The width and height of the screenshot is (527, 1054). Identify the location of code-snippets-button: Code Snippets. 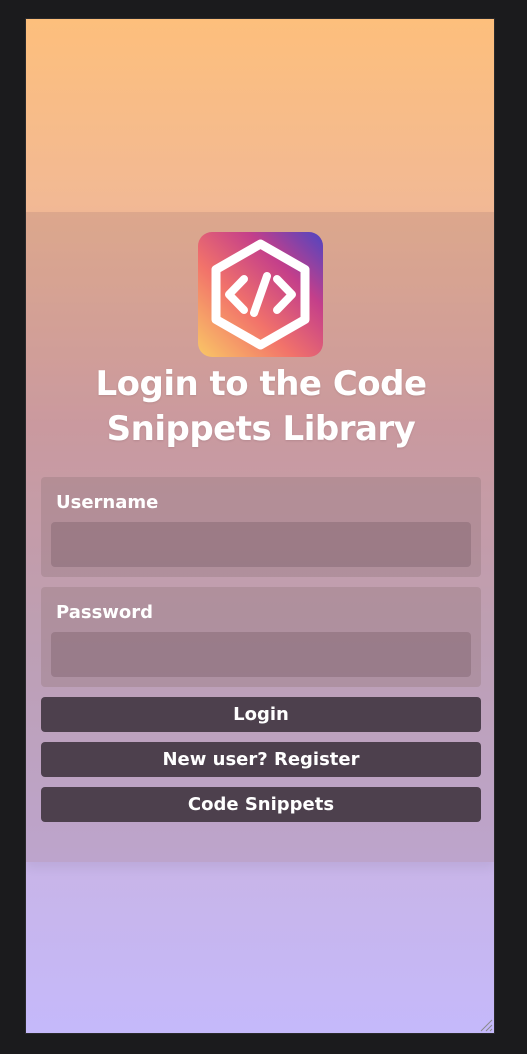
(261, 804).